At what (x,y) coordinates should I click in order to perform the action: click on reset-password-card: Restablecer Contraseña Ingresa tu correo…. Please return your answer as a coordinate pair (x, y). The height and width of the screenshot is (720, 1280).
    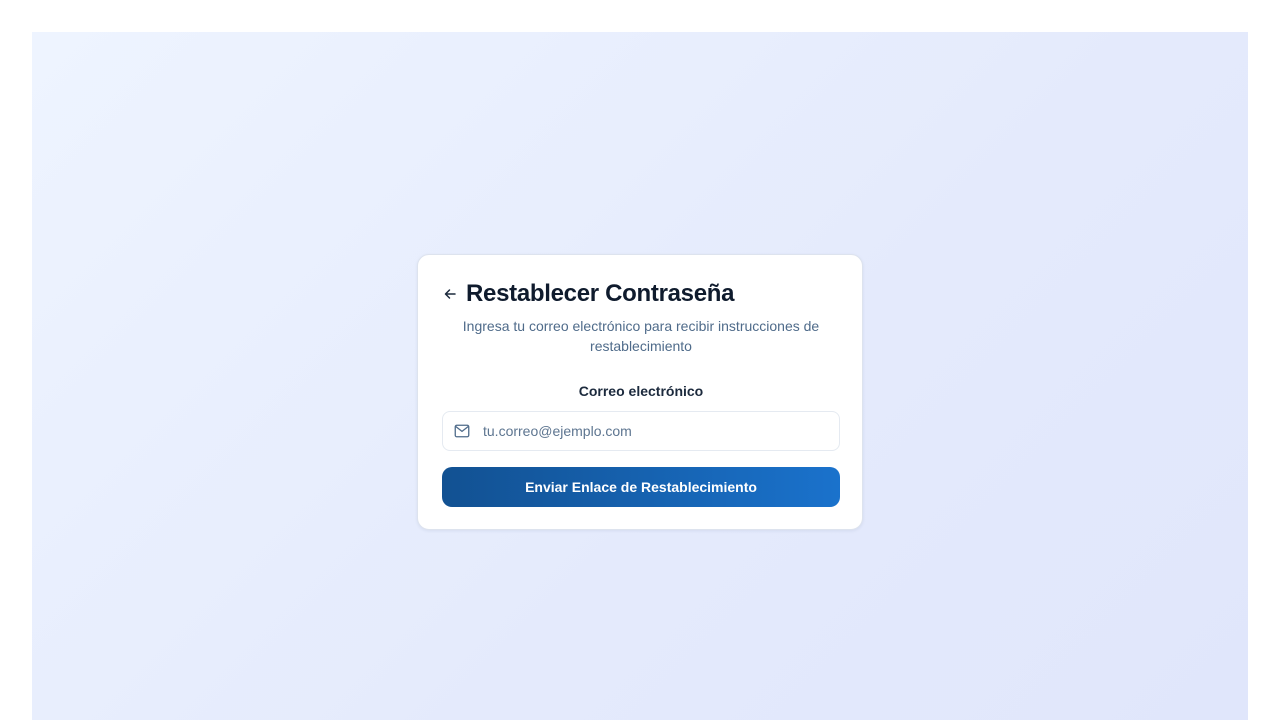
    Looking at the image, I should click on (640, 392).